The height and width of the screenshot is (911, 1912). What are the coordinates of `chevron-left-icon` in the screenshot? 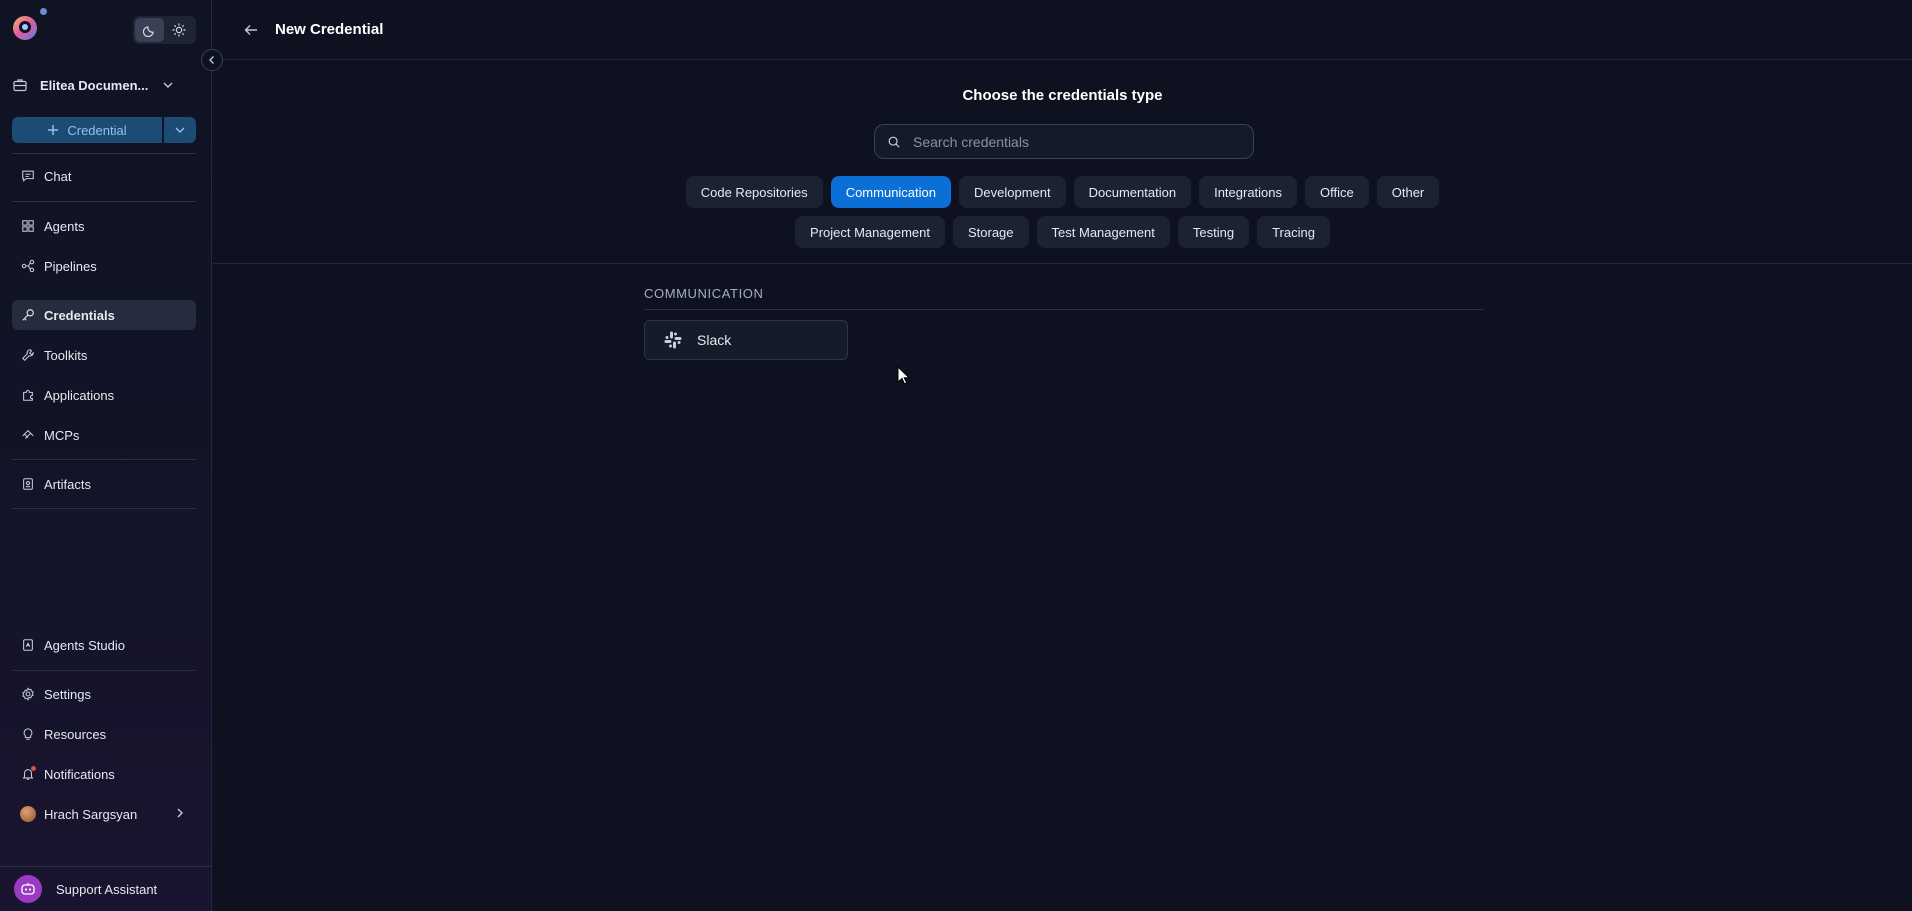 It's located at (211, 60).